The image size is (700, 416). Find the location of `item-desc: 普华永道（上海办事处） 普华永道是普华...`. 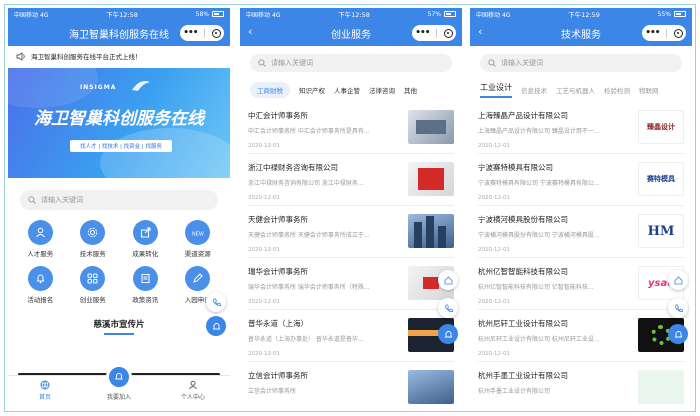

item-desc: 普华永道（上海办事处） 普华永道是普华... is located at coordinates (306, 339).